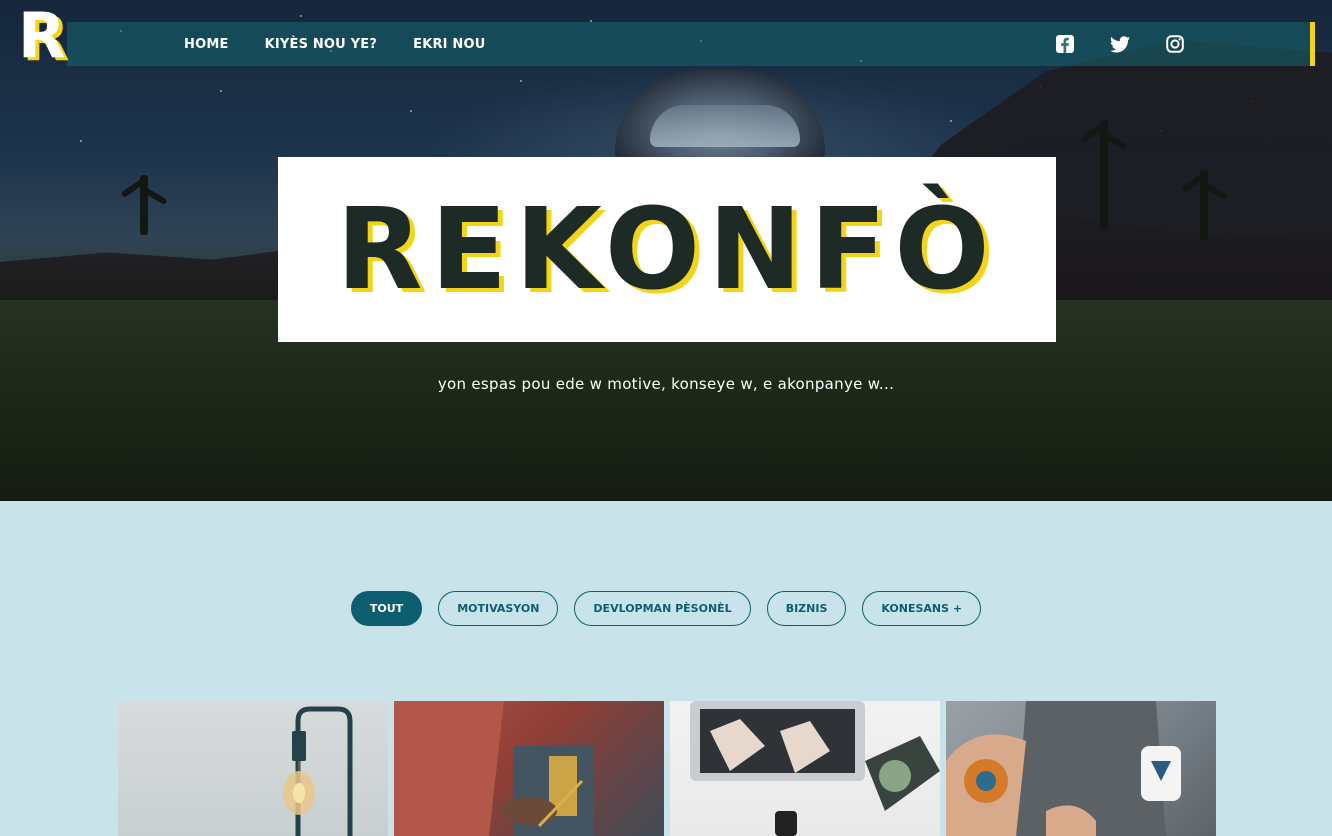  What do you see at coordinates (498, 608) in the screenshot?
I see `filter-motivation: MOTIVASYON` at bounding box center [498, 608].